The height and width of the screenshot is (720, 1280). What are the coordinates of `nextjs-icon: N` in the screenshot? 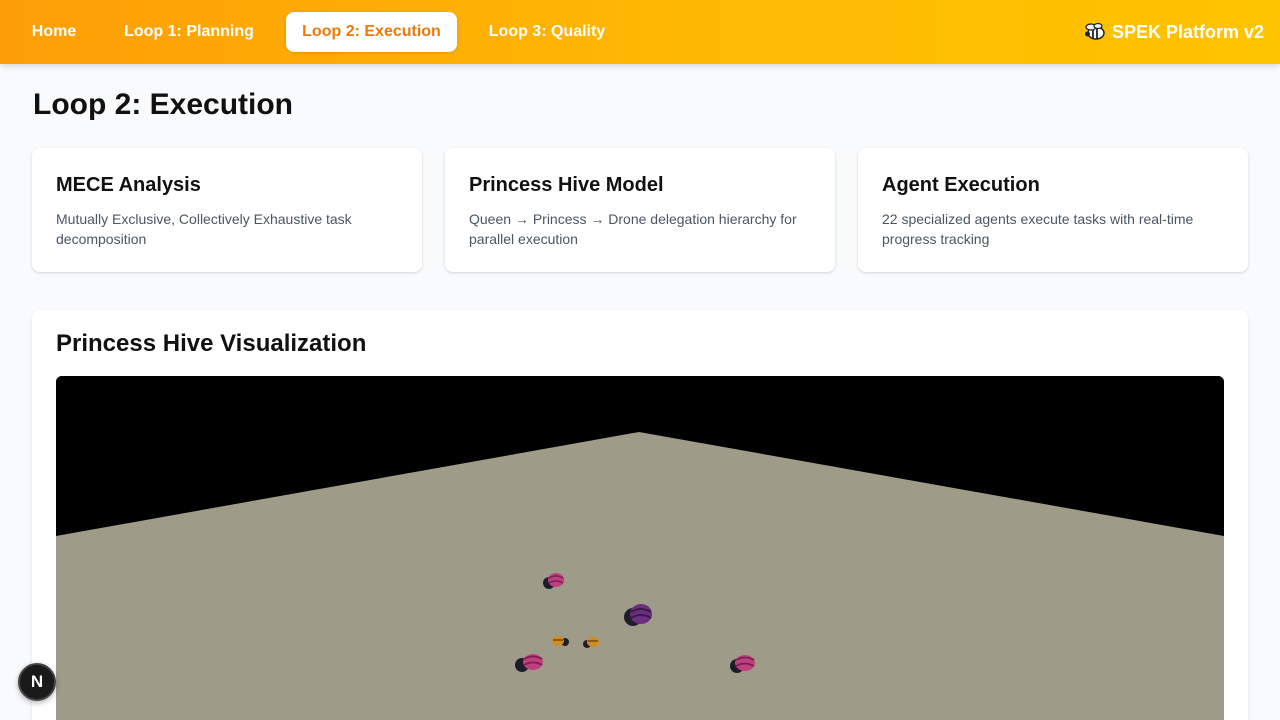 It's located at (37, 682).